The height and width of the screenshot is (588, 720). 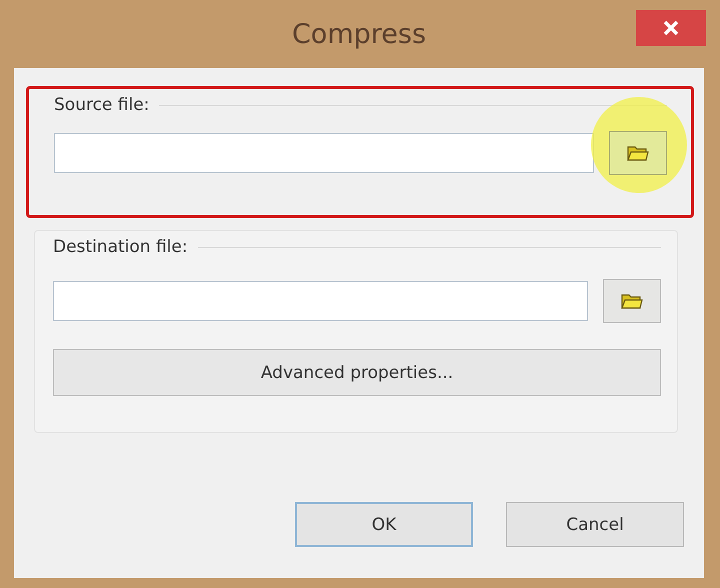 I want to click on cancel-button: Cancel, so click(x=595, y=524).